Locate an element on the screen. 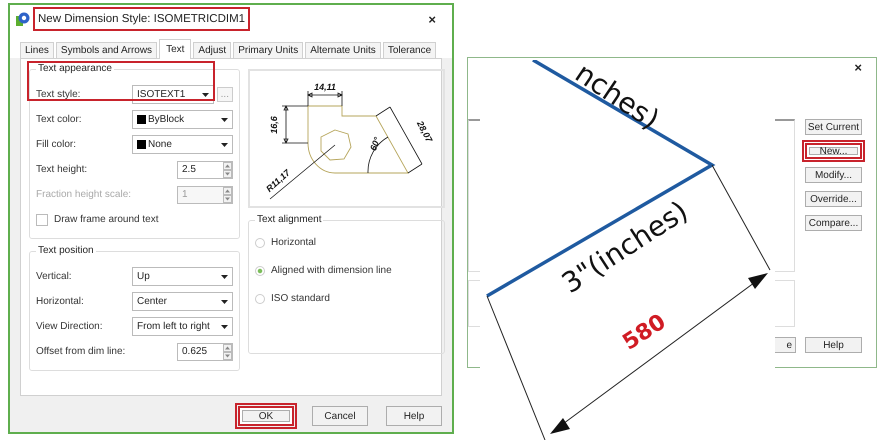 This screenshot has height=440, width=877. tab: Alternate Units is located at coordinates (343, 50).